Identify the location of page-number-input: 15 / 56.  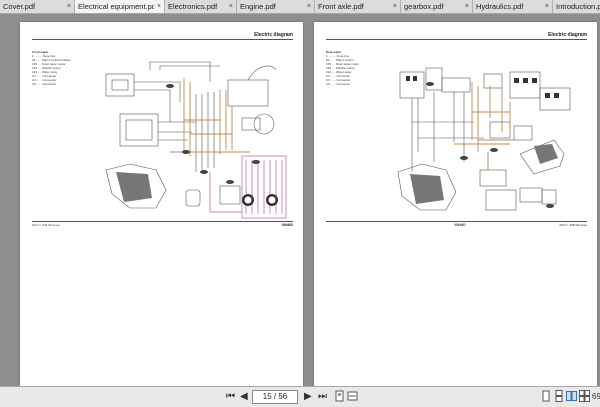
(275, 397).